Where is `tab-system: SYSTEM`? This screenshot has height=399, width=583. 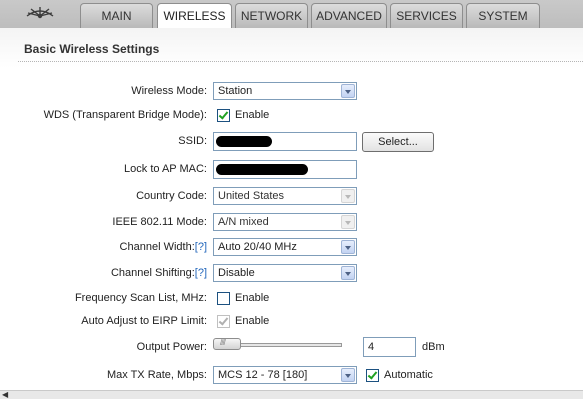
tab-system: SYSTEM is located at coordinates (503, 15).